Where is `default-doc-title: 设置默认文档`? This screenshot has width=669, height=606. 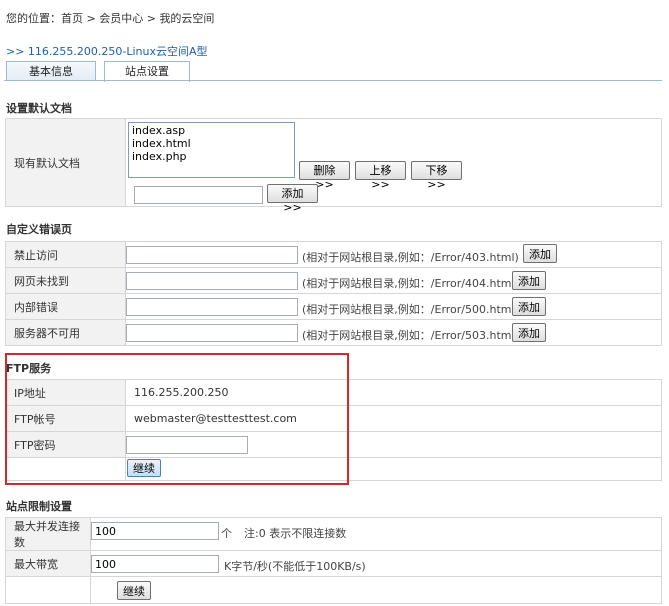 default-doc-title: 设置默认文档 is located at coordinates (39, 108).